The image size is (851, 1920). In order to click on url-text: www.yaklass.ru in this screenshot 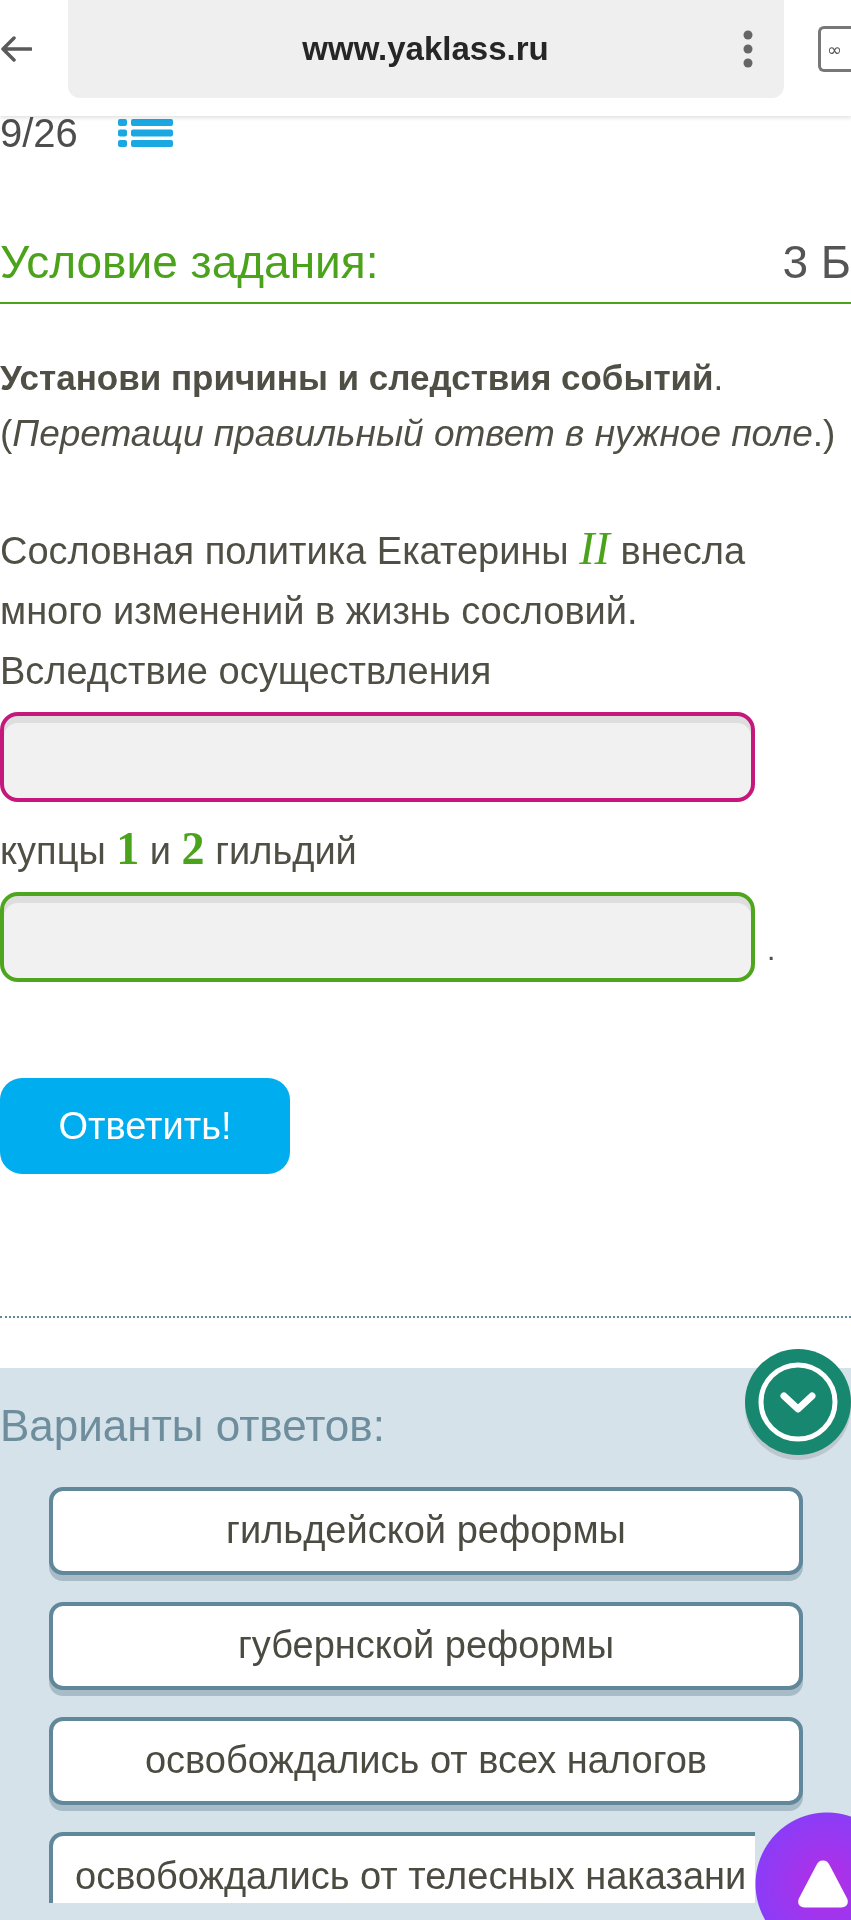, I will do `click(425, 49)`.